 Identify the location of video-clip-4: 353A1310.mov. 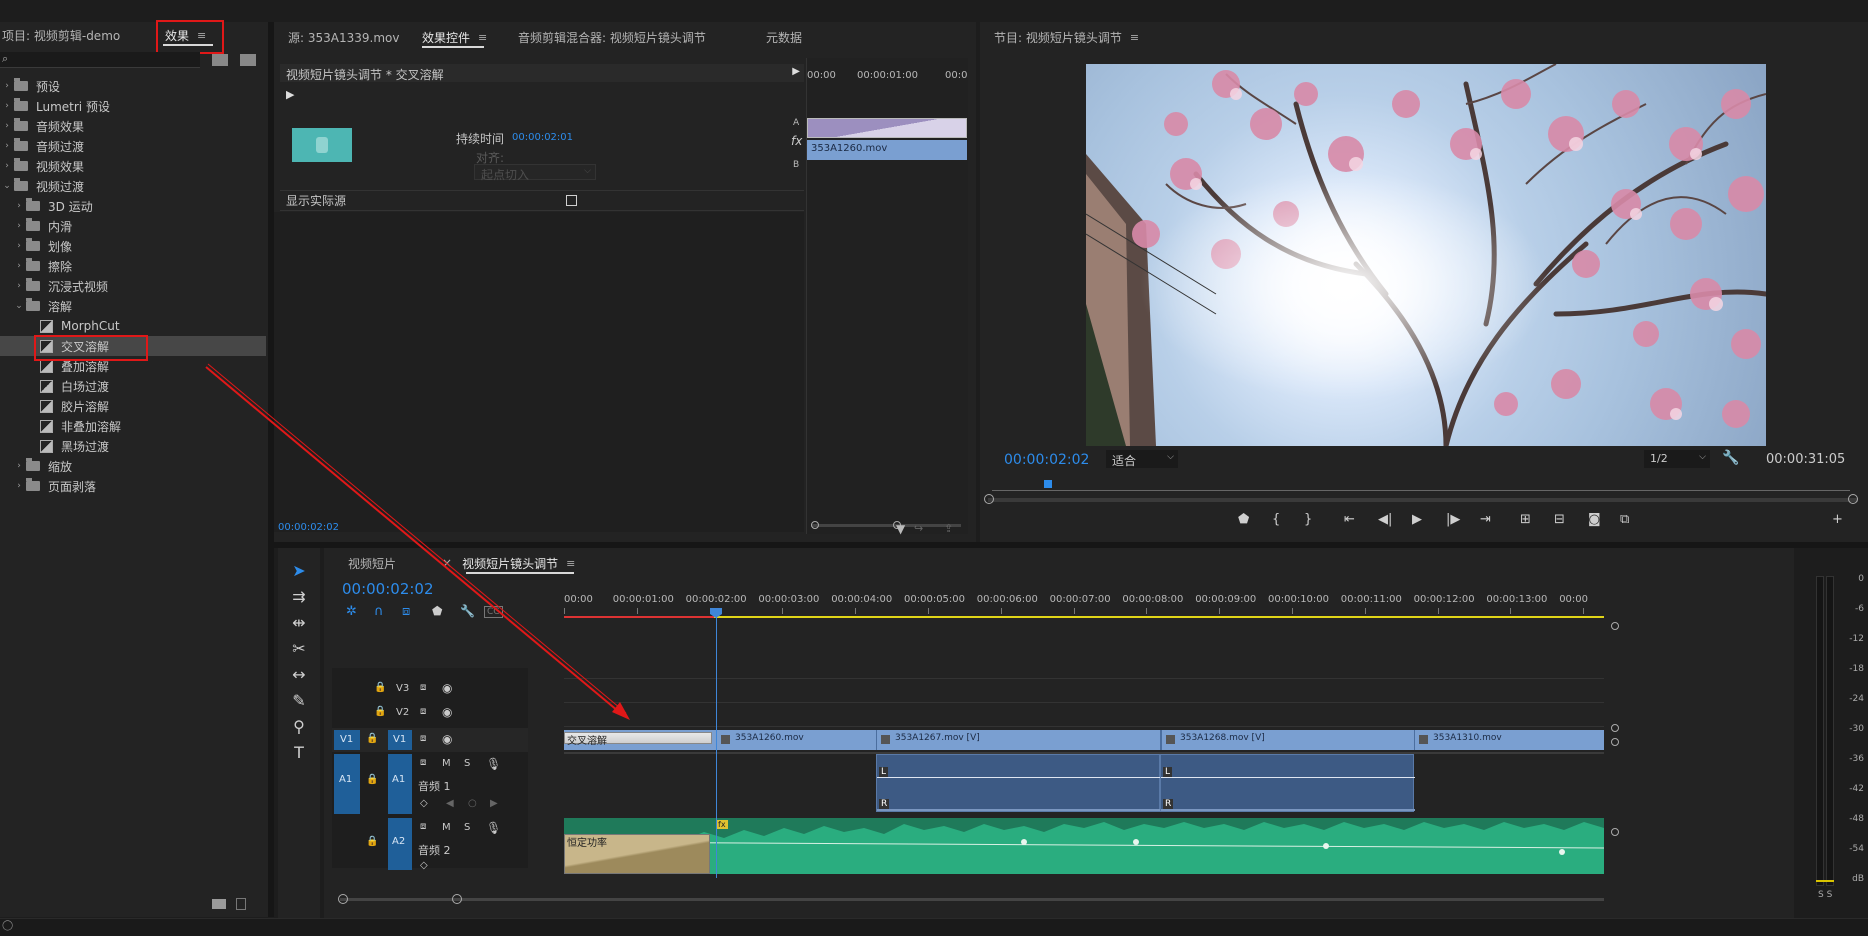
(1509, 740).